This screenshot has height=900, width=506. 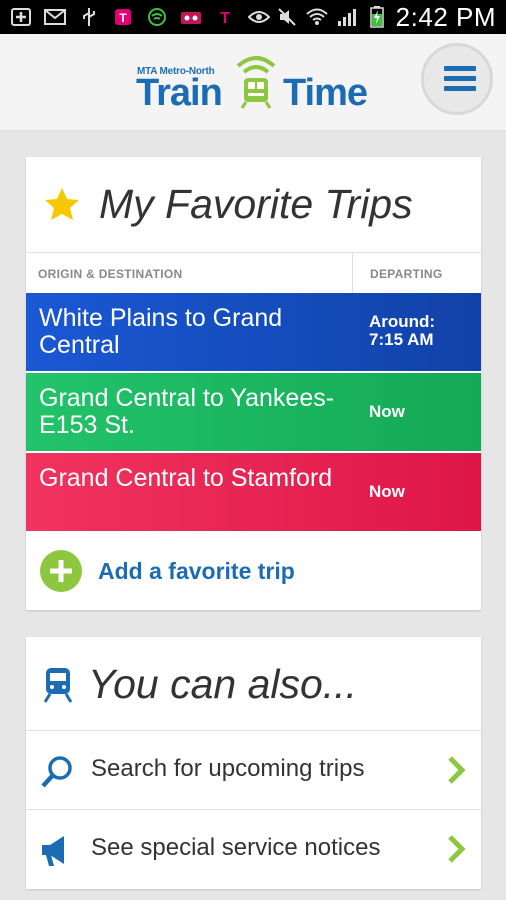 What do you see at coordinates (347, 17) in the screenshot?
I see `signal-icon` at bounding box center [347, 17].